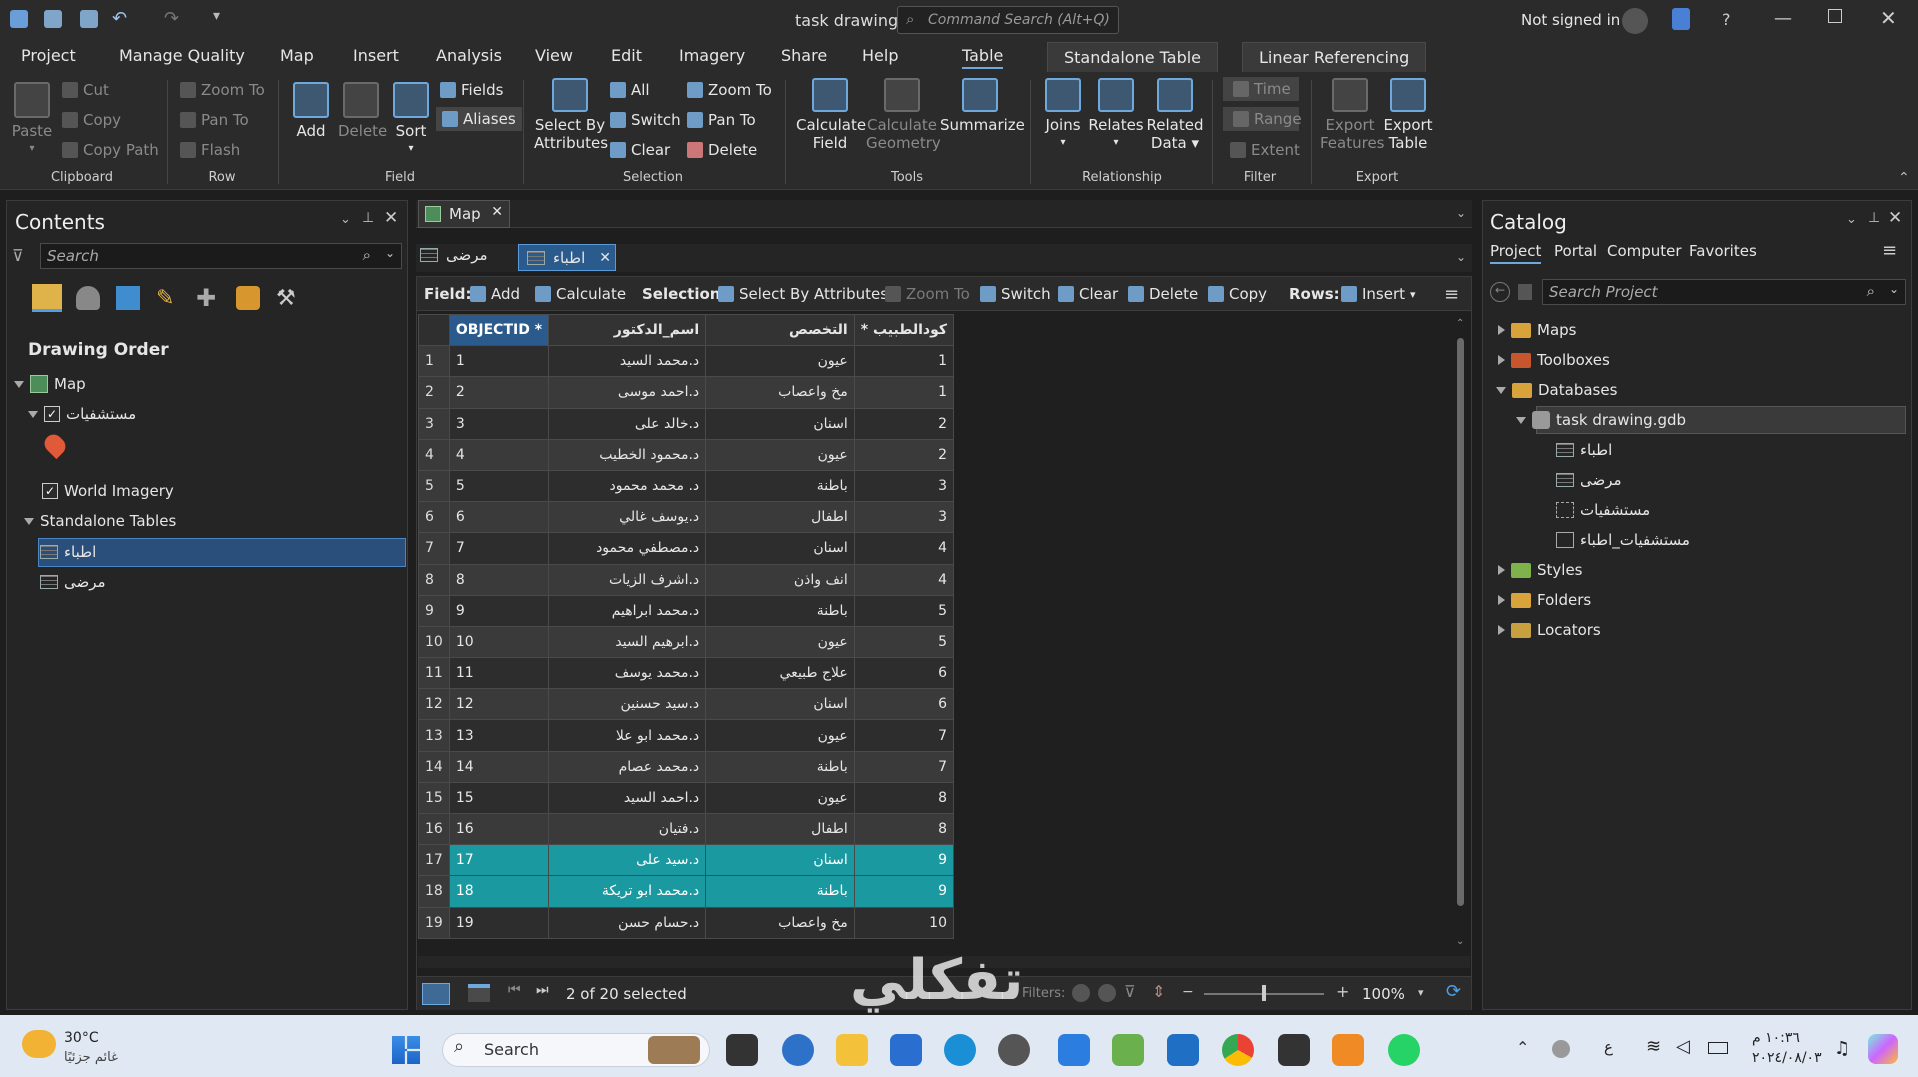 The height and width of the screenshot is (1077, 1918). I want to click on tab-edit: Edit, so click(626, 55).